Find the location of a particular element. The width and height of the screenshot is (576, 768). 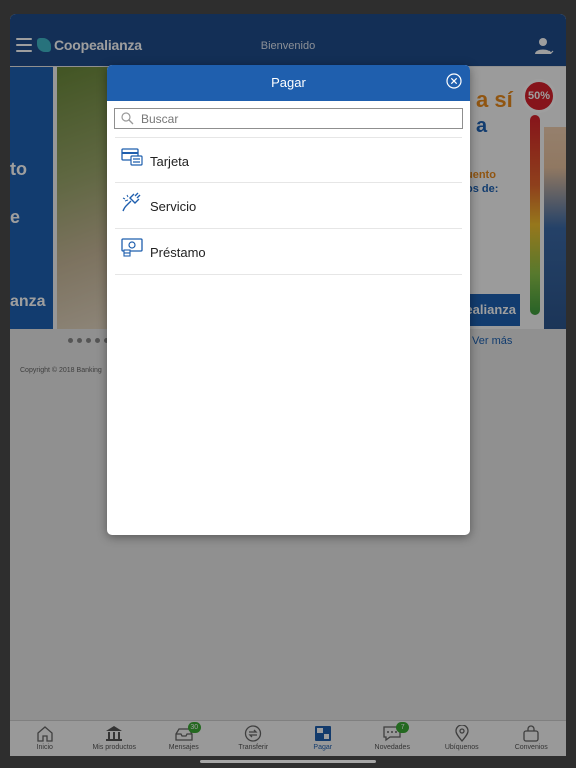

modal-title: Pagar is located at coordinates (288, 82).